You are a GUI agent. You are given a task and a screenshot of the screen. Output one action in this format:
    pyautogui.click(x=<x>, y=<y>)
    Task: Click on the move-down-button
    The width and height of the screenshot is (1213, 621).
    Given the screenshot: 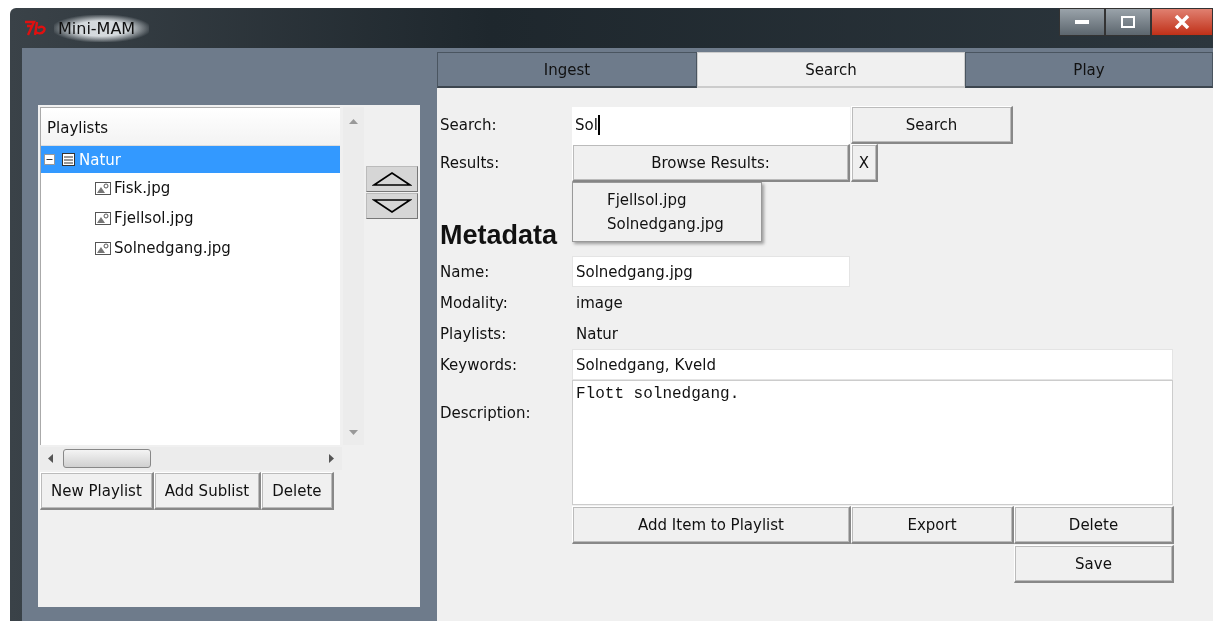 What is the action you would take?
    pyautogui.click(x=392, y=206)
    